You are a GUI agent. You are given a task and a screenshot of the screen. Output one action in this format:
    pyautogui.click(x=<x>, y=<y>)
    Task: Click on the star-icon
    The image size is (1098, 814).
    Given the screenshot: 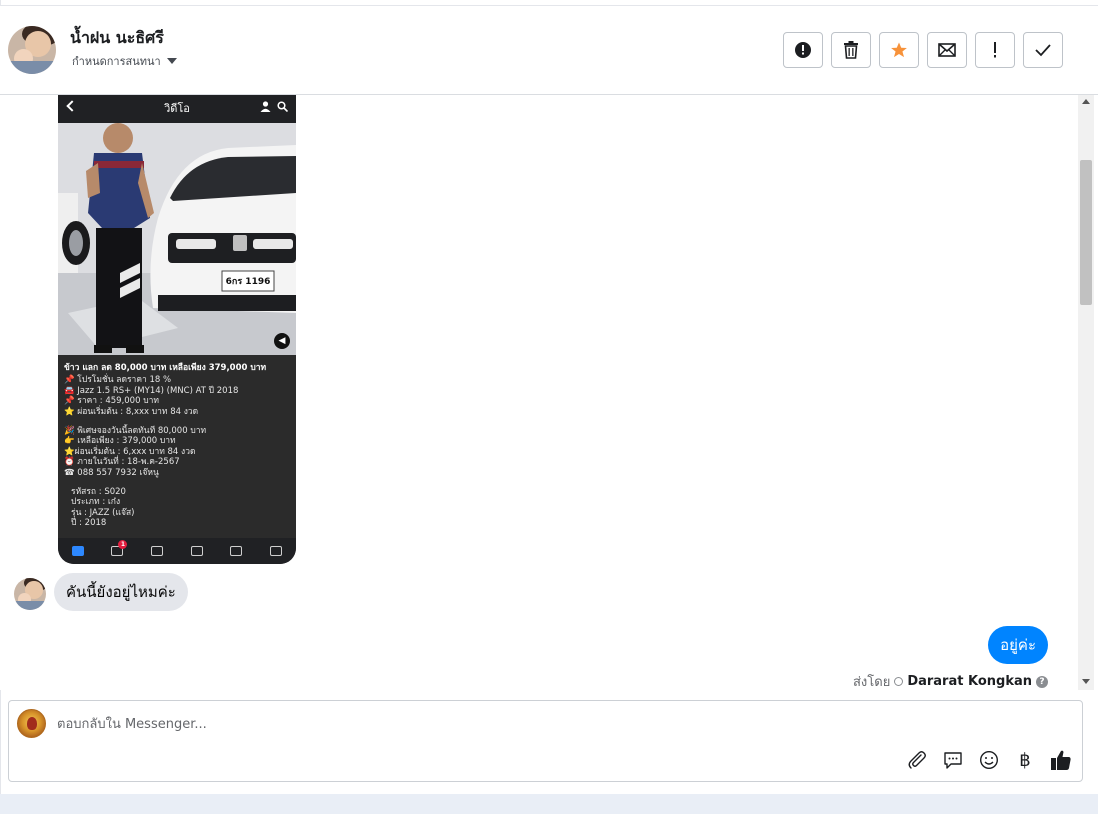 What is the action you would take?
    pyautogui.click(x=899, y=50)
    